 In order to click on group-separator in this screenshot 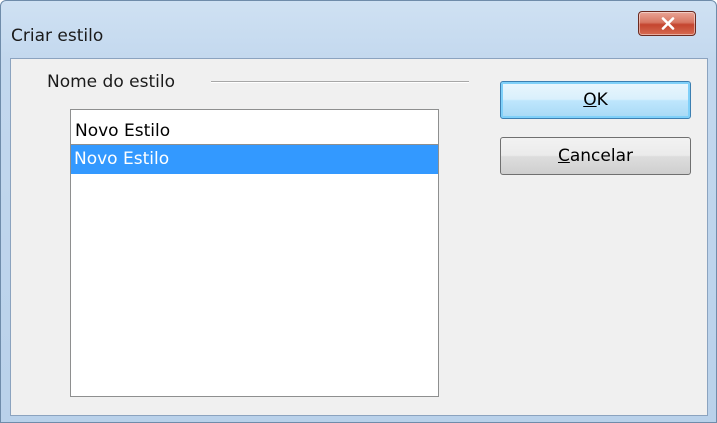, I will do `click(340, 82)`.